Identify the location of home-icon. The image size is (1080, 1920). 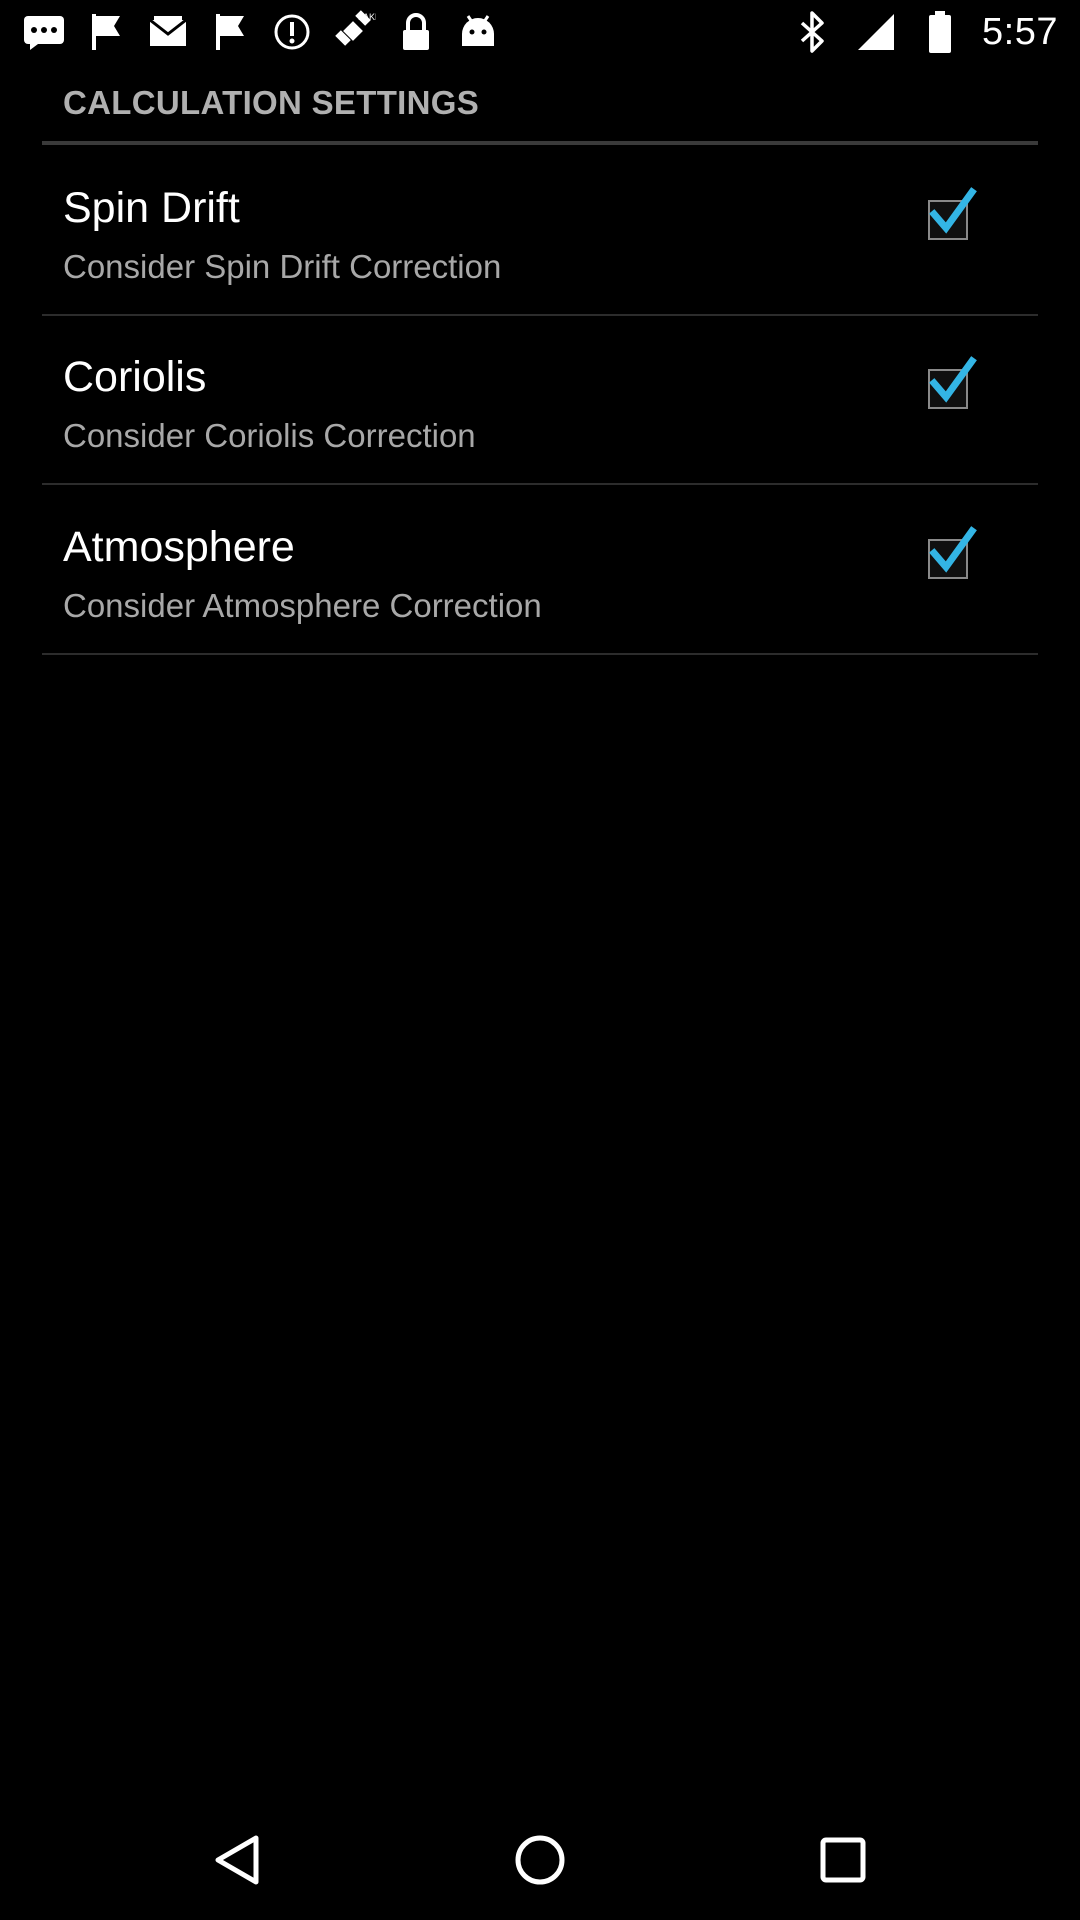
(540, 1860).